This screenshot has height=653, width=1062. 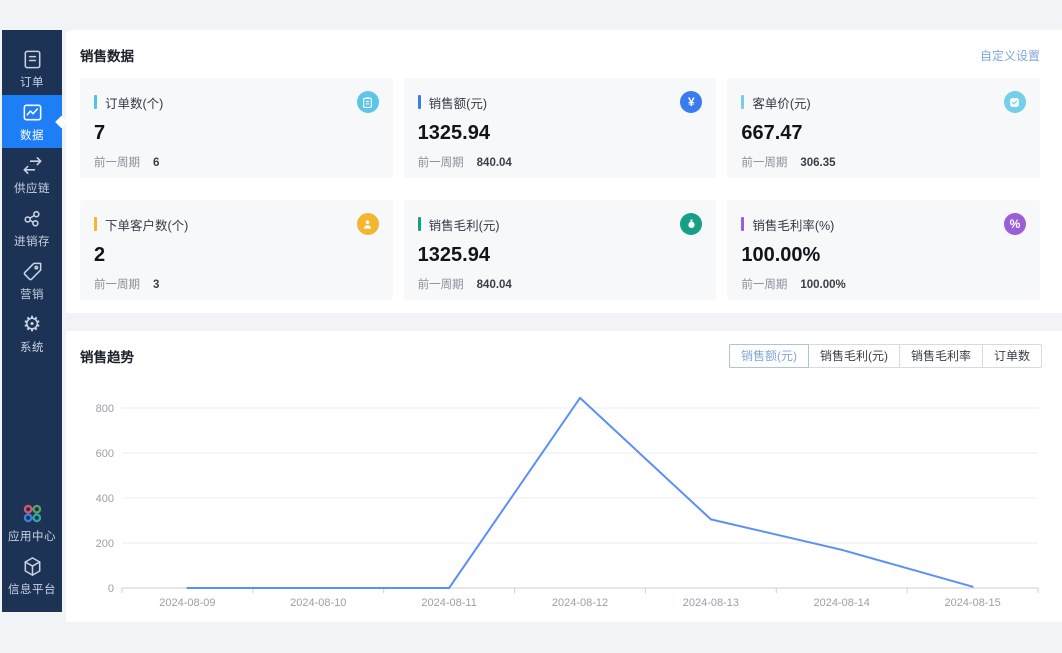 What do you see at coordinates (457, 103) in the screenshot?
I see `card-label: 销售额(元)` at bounding box center [457, 103].